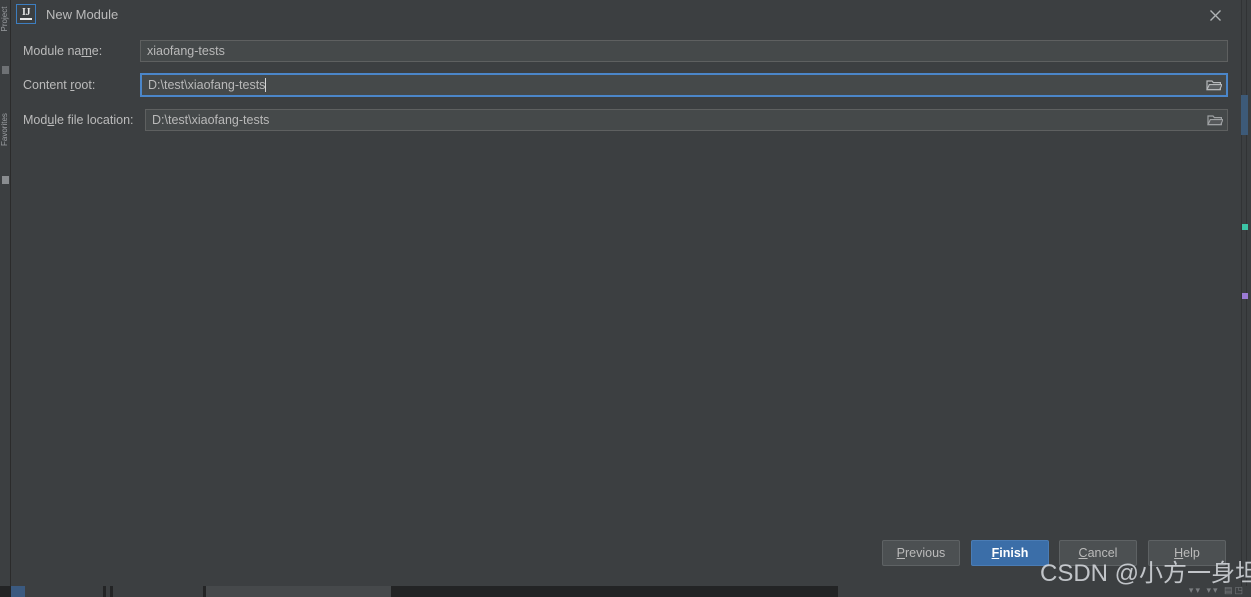  Describe the element at coordinates (82, 14) in the screenshot. I see `dialog-title: New Module` at that location.